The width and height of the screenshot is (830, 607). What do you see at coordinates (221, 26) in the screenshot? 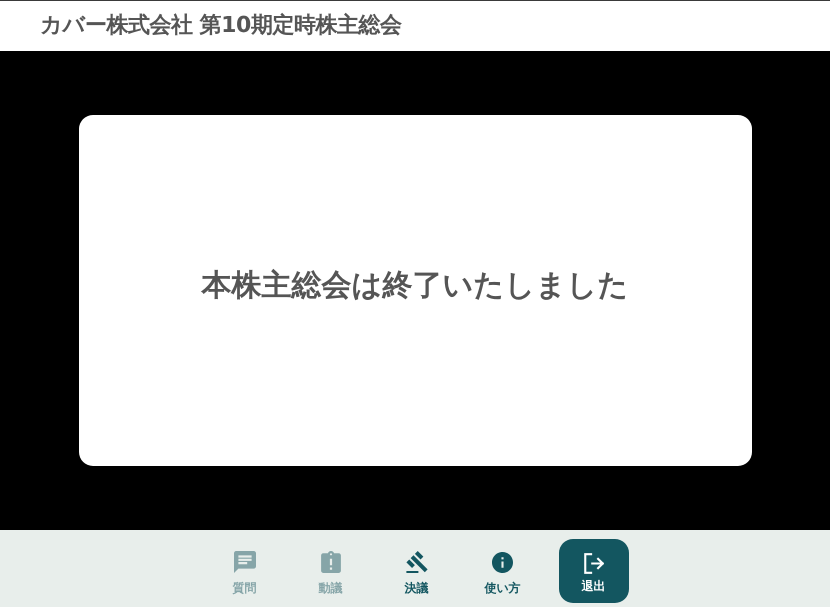
I see `meeting-title: カバー株式会社 第10期定時株主総会` at bounding box center [221, 26].